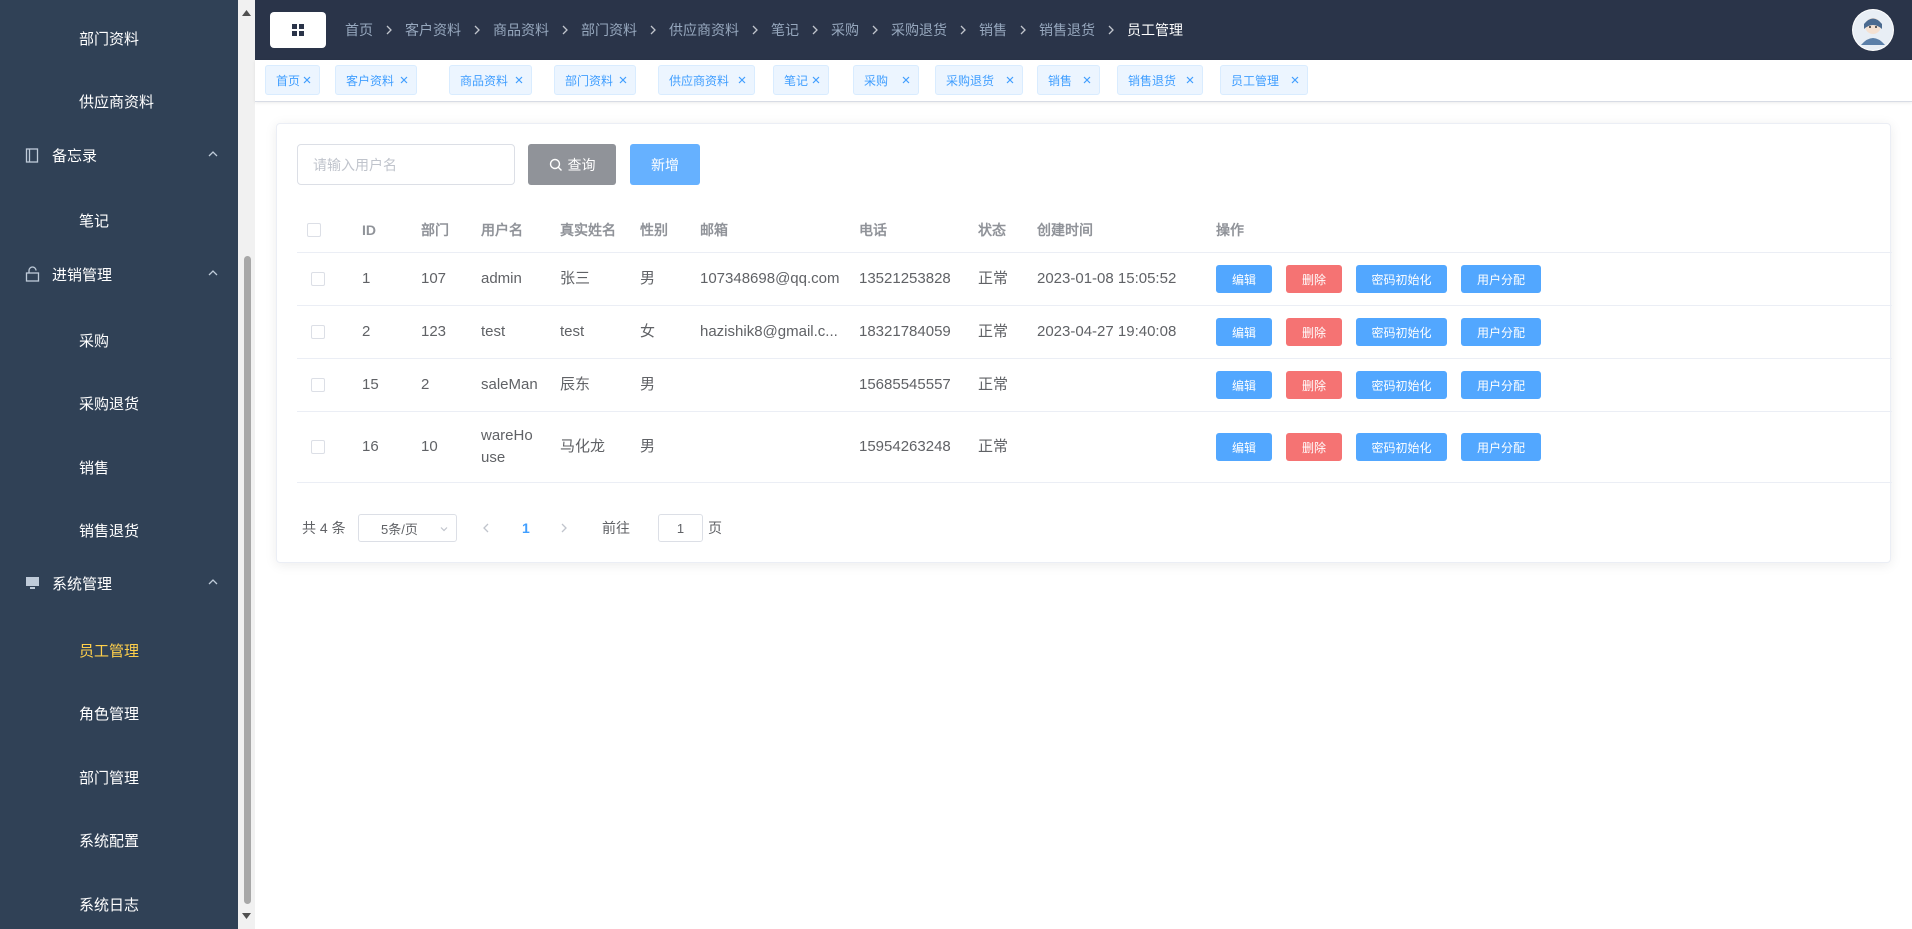 The width and height of the screenshot is (1912, 929). I want to click on tag-goods: 商品资料, so click(490, 80).